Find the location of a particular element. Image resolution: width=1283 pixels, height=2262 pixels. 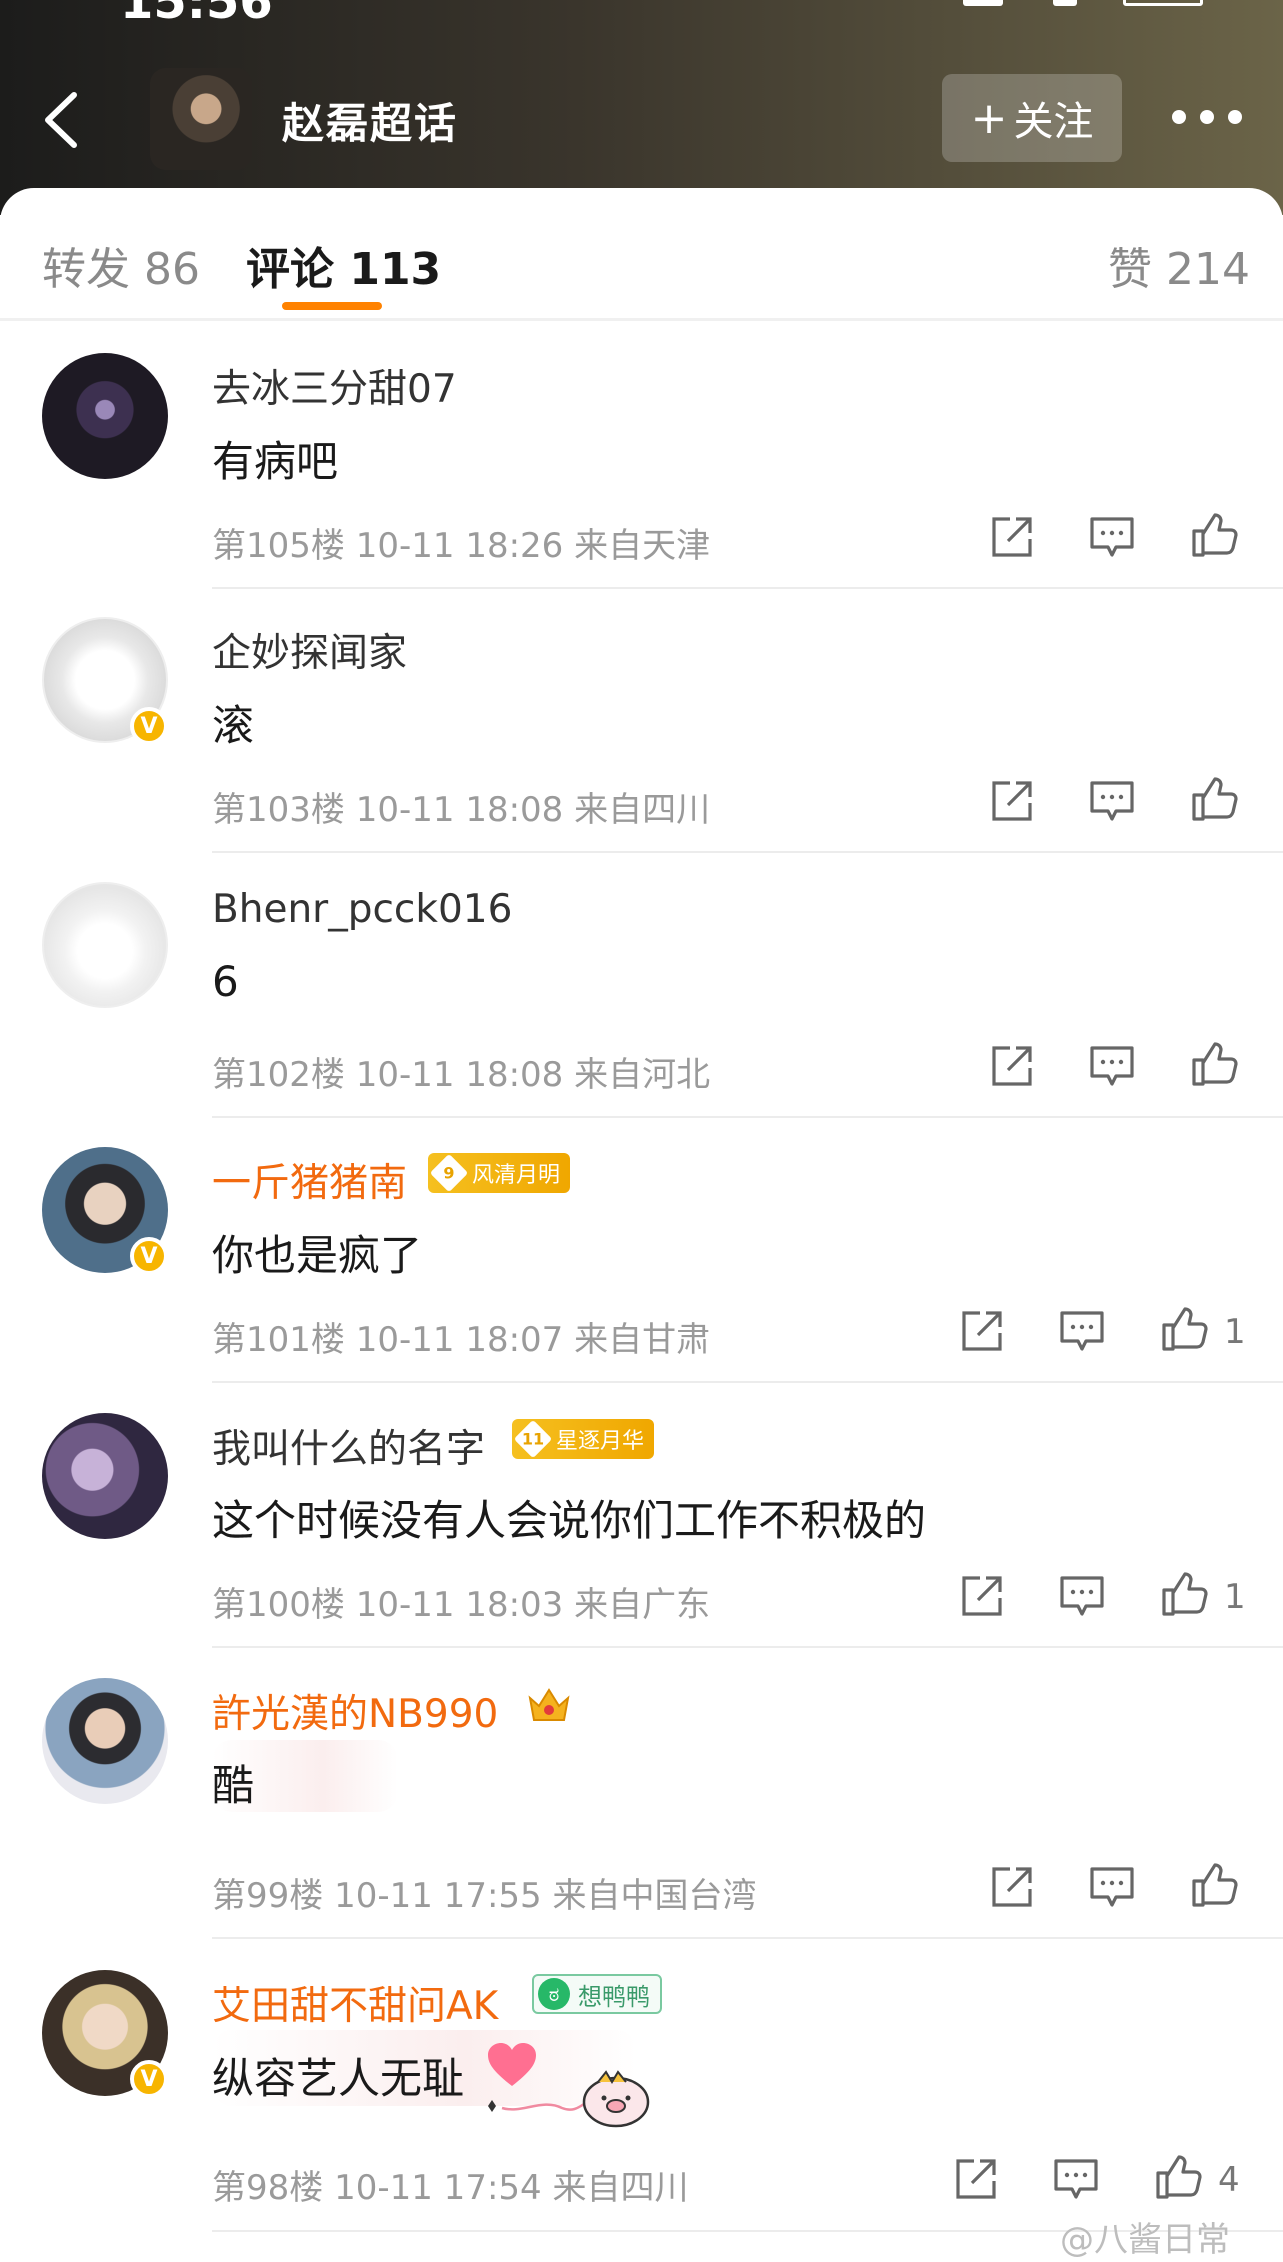

comment-text: 6 is located at coordinates (225, 981).